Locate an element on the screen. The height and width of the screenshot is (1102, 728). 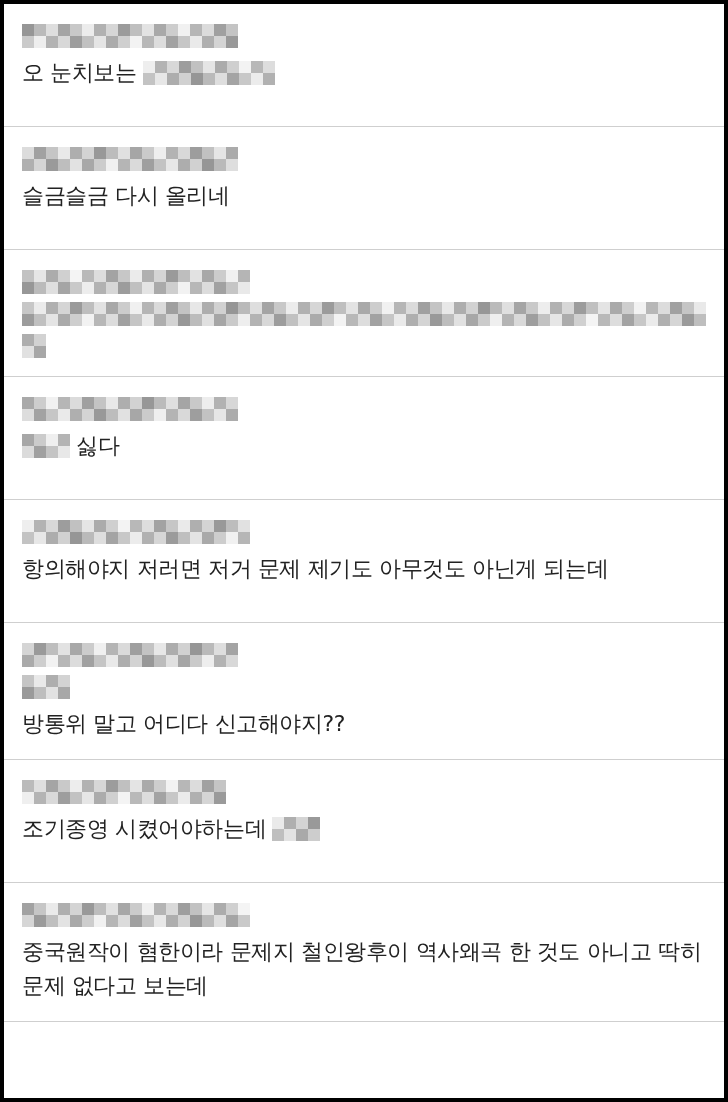
comment-text: 싫다 is located at coordinates (98, 446).